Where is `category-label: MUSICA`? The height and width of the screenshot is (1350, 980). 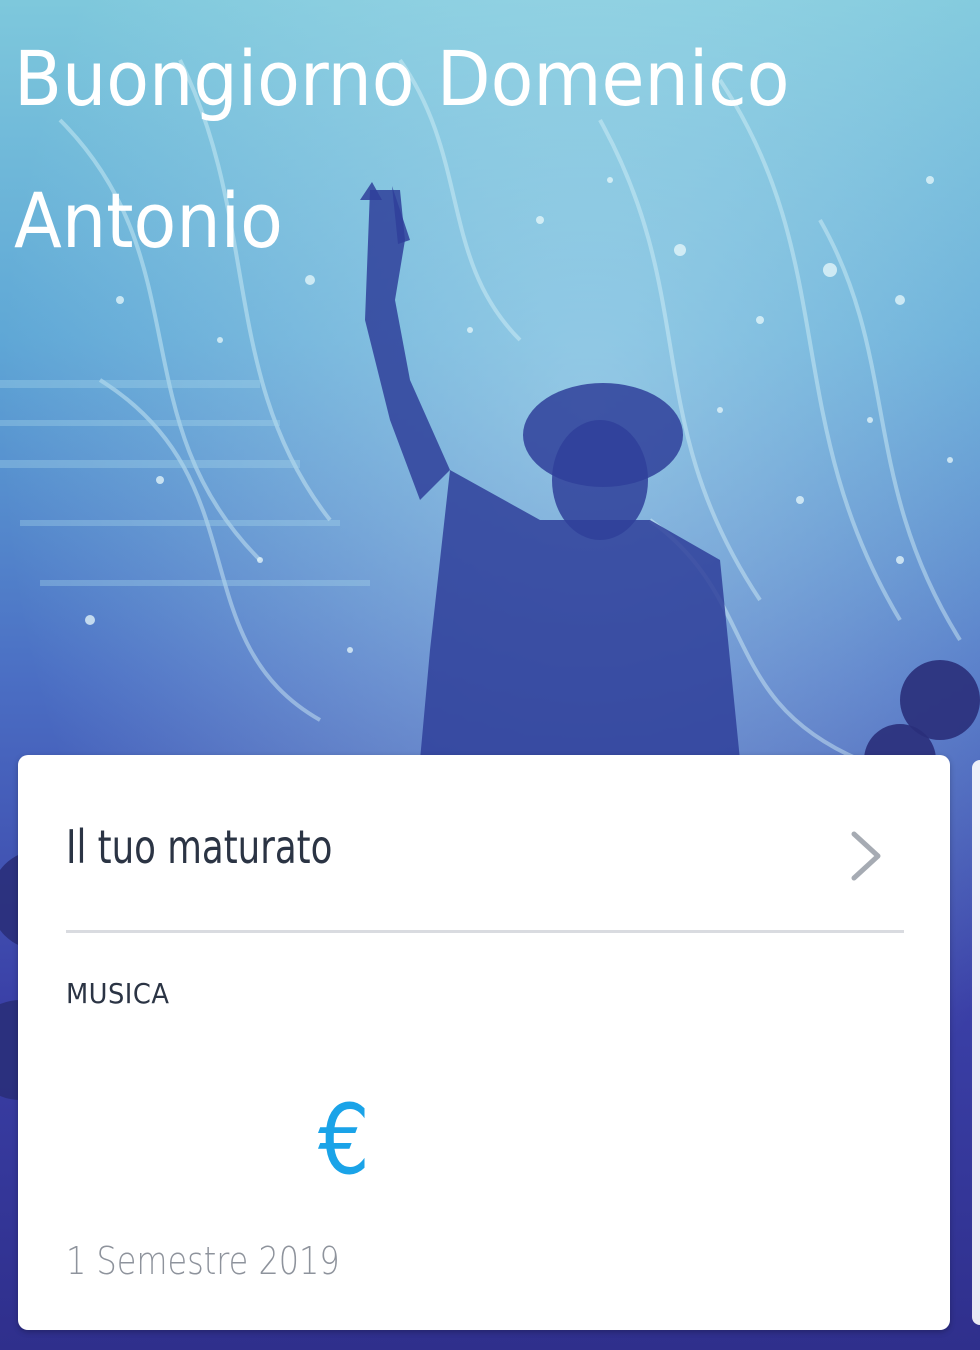 category-label: MUSICA is located at coordinates (118, 993).